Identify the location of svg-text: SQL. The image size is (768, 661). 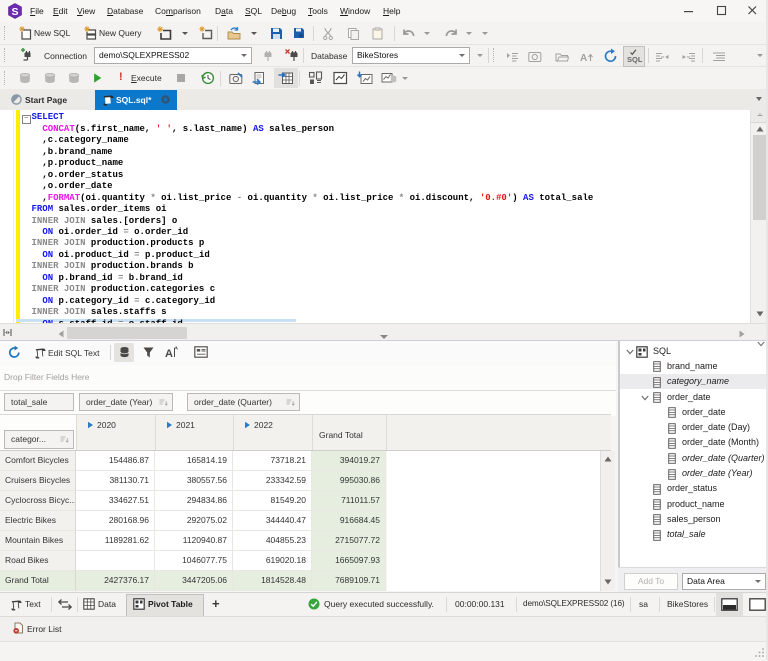
(635, 59).